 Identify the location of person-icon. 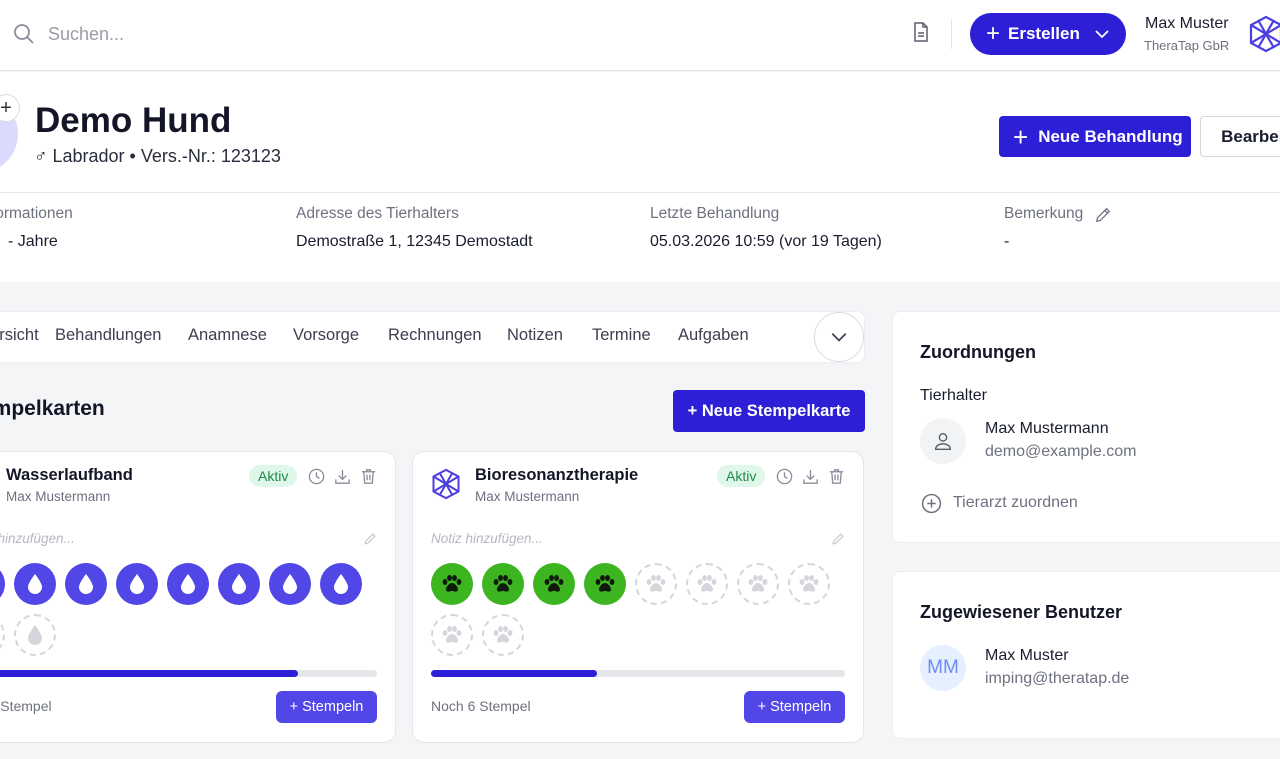
(943, 441).